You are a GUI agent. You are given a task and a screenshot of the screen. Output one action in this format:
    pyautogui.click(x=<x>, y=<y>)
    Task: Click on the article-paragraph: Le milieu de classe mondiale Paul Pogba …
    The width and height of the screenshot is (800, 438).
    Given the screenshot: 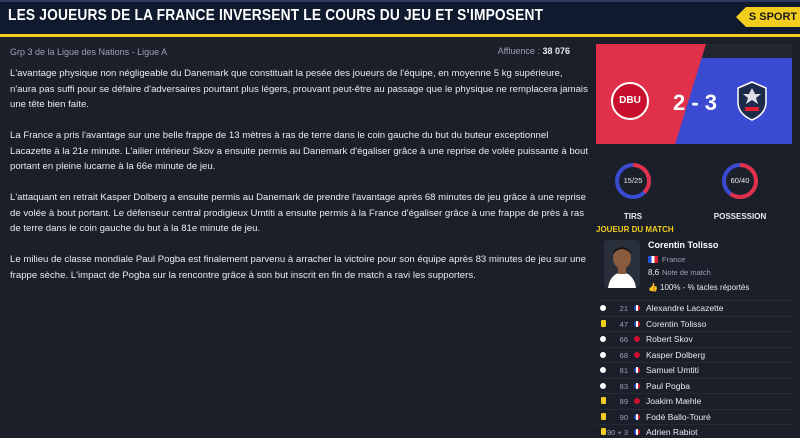 What is the action you would take?
    pyautogui.click(x=298, y=267)
    